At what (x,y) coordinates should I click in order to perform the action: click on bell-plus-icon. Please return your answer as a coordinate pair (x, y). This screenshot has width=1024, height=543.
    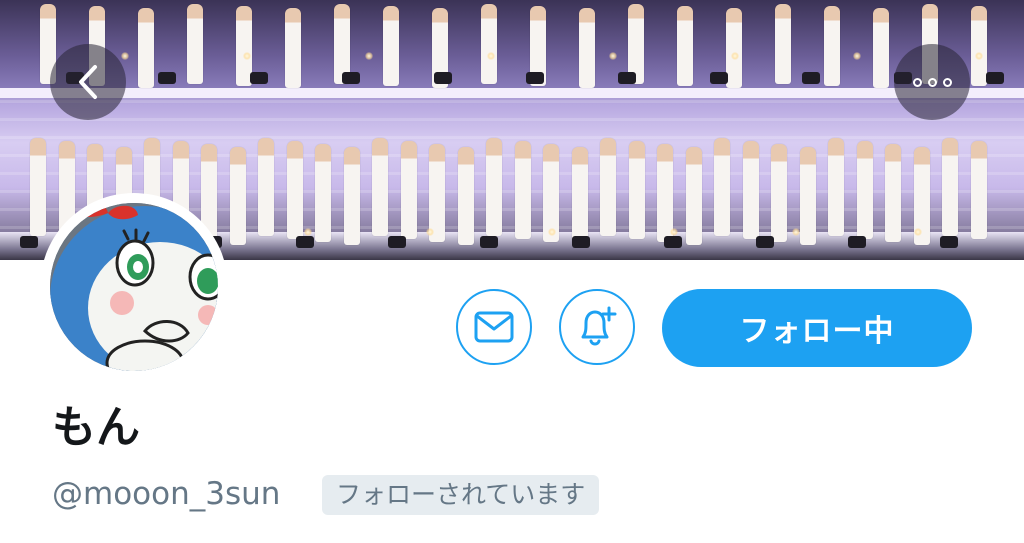
    Looking at the image, I should click on (599, 326).